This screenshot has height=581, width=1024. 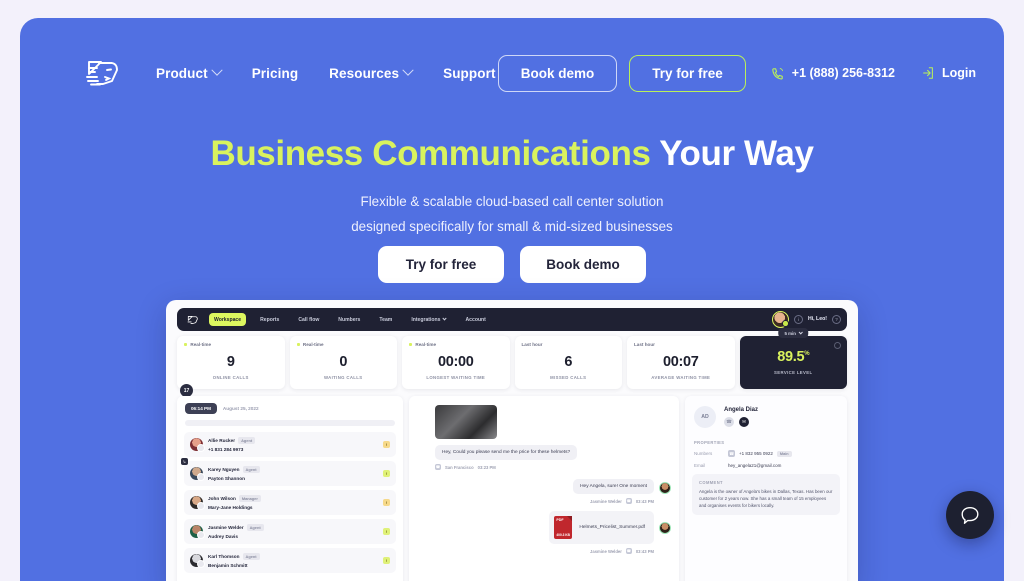 What do you see at coordinates (612, 527) in the screenshot?
I see `file-name: Helmets_Pricelist_Summer.pdf` at bounding box center [612, 527].